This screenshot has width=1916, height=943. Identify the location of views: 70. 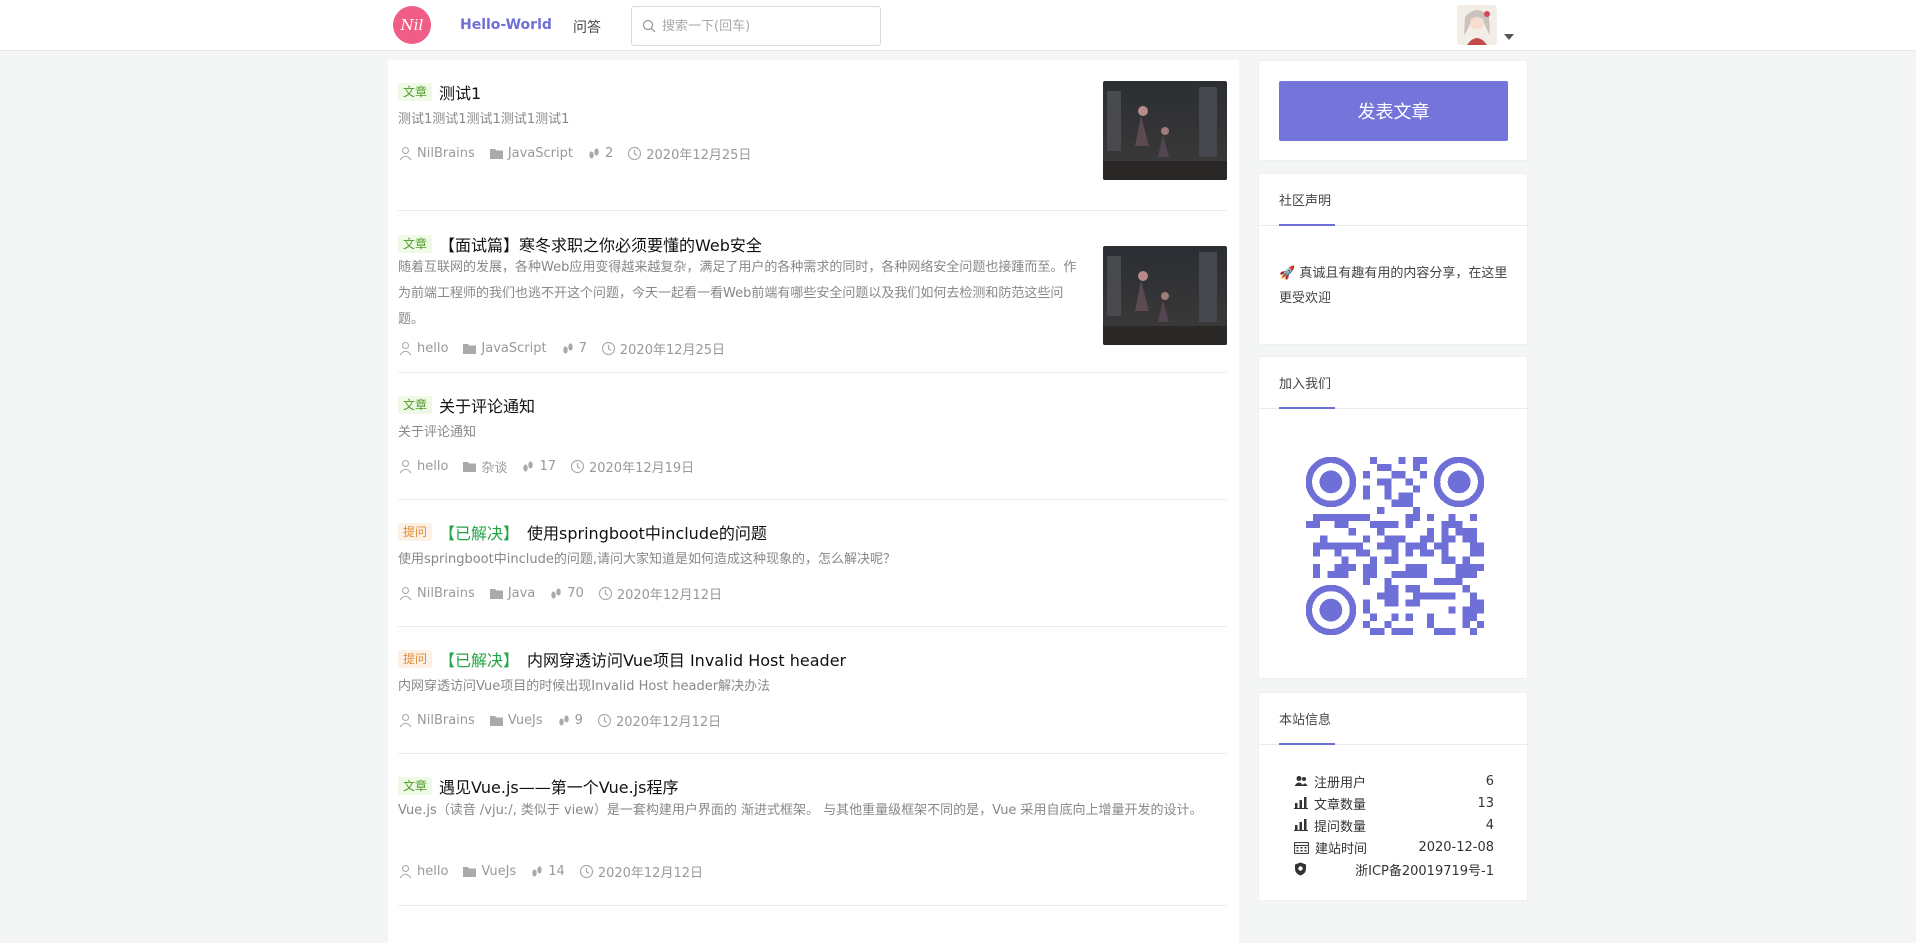
(566, 593).